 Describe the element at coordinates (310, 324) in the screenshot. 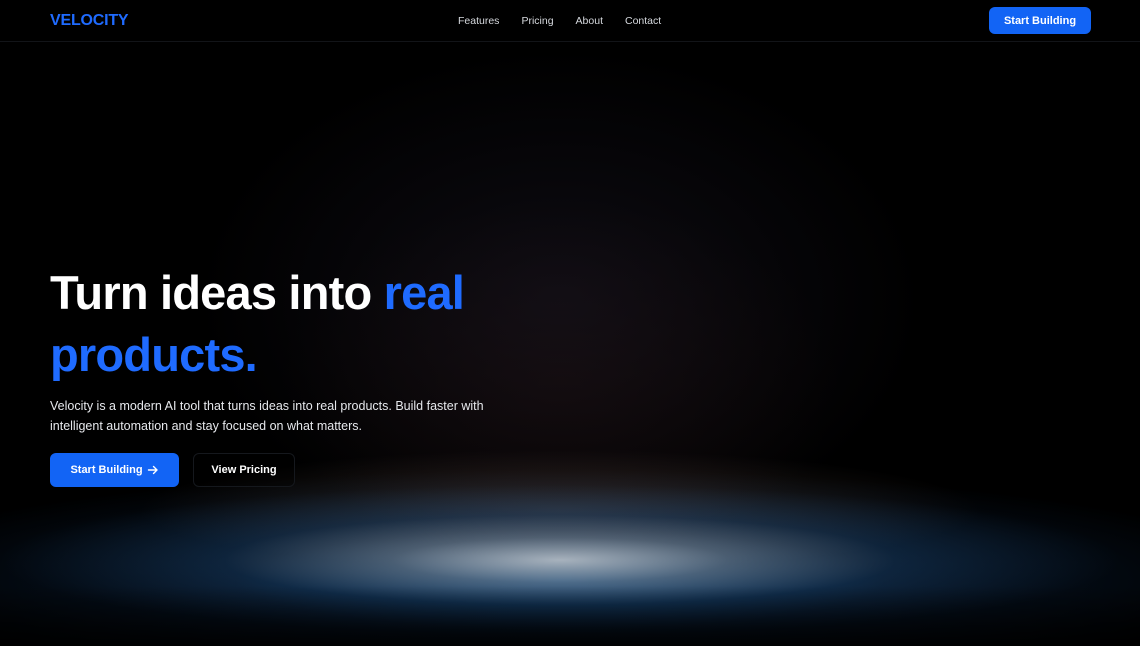

I see `hero-headline: Turn ideas into real products.` at that location.